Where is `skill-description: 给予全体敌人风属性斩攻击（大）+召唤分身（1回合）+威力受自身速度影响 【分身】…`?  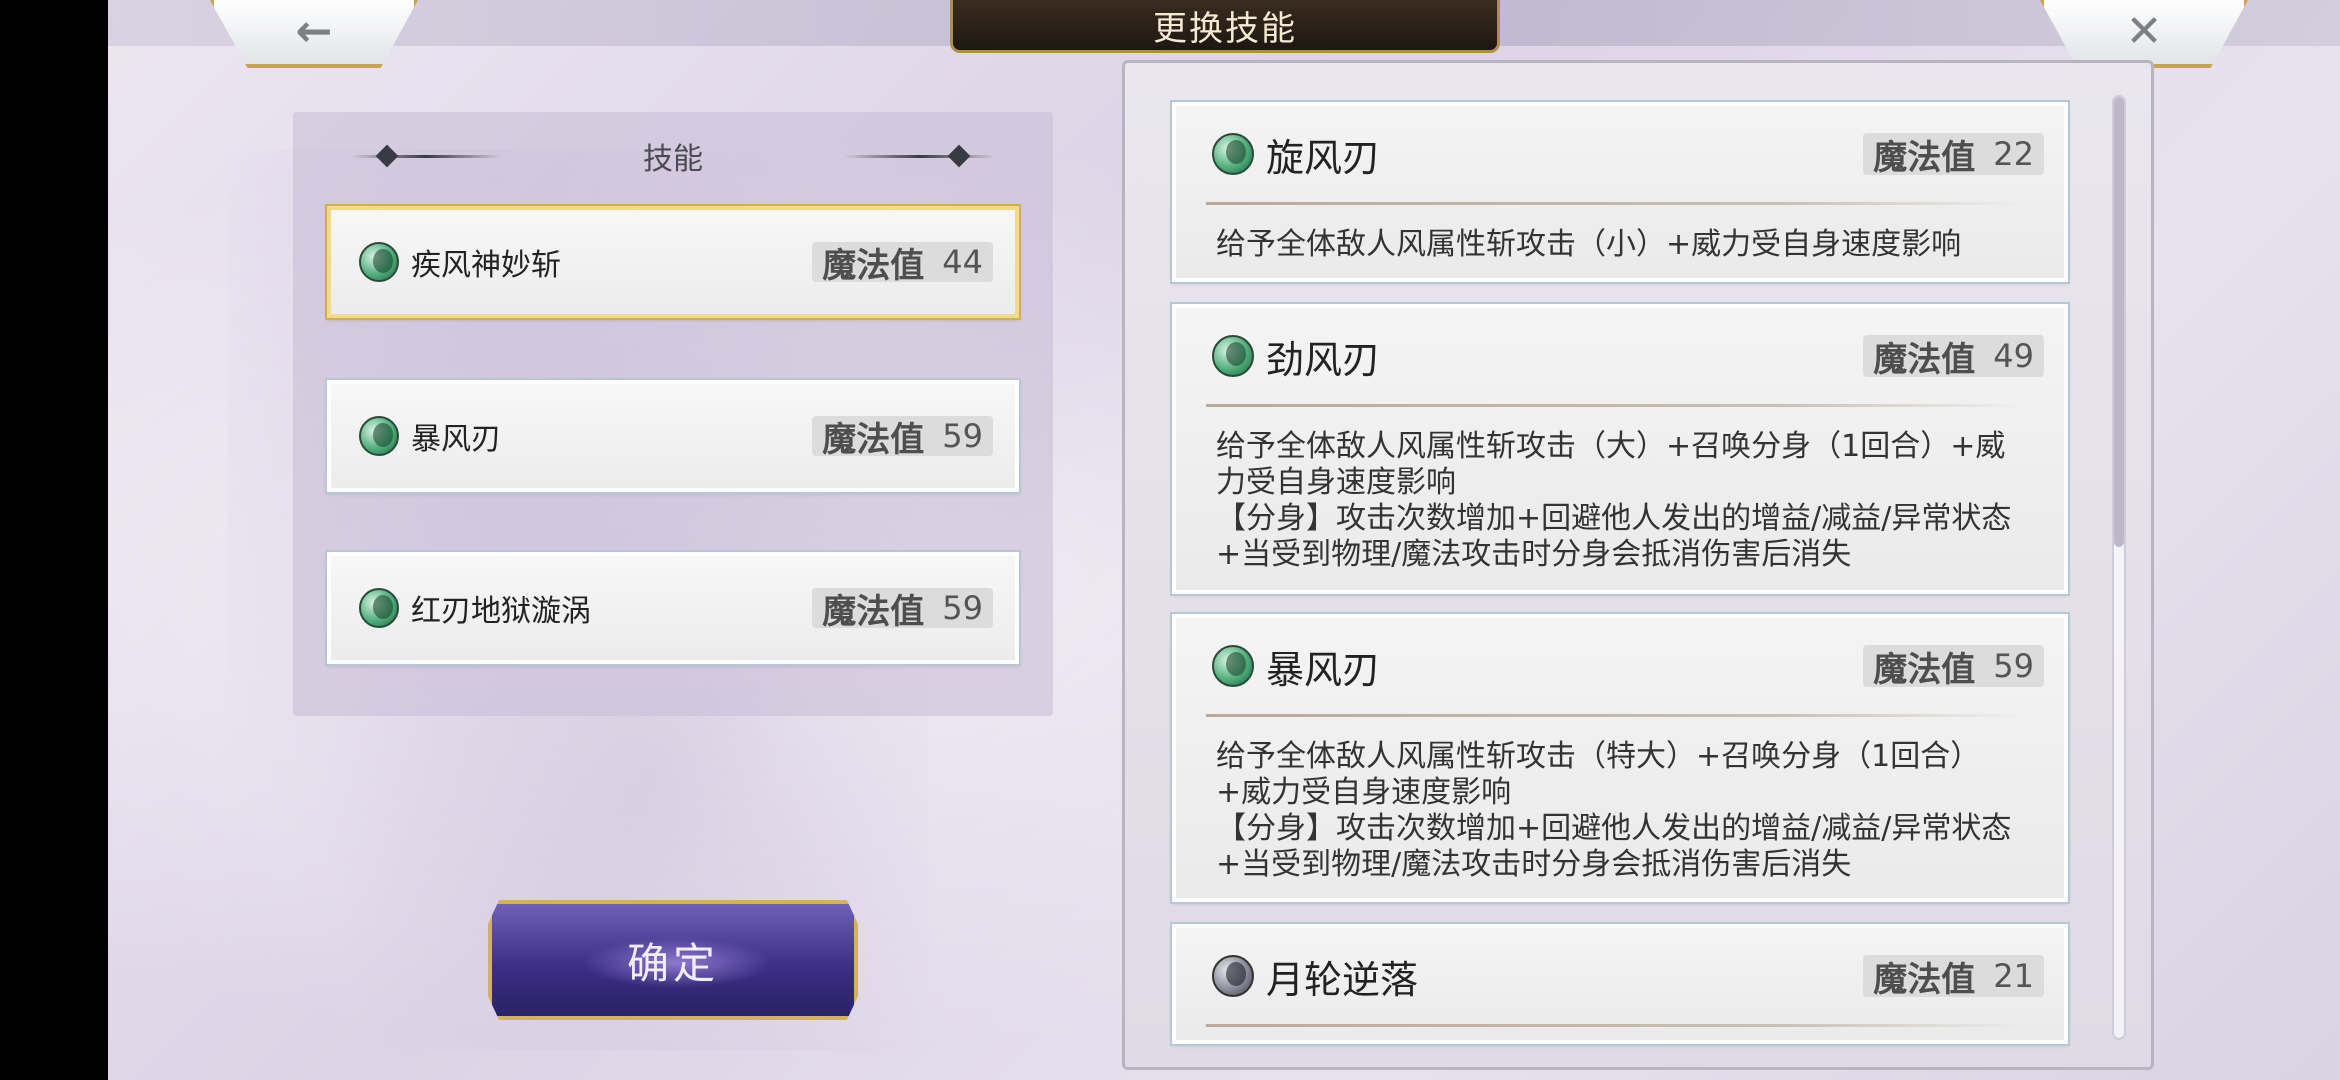 skill-description: 给予全体敌人风属性斩攻击（大）+召唤分身（1回合）+威力受自身速度影响 【分身】… is located at coordinates (1620, 490).